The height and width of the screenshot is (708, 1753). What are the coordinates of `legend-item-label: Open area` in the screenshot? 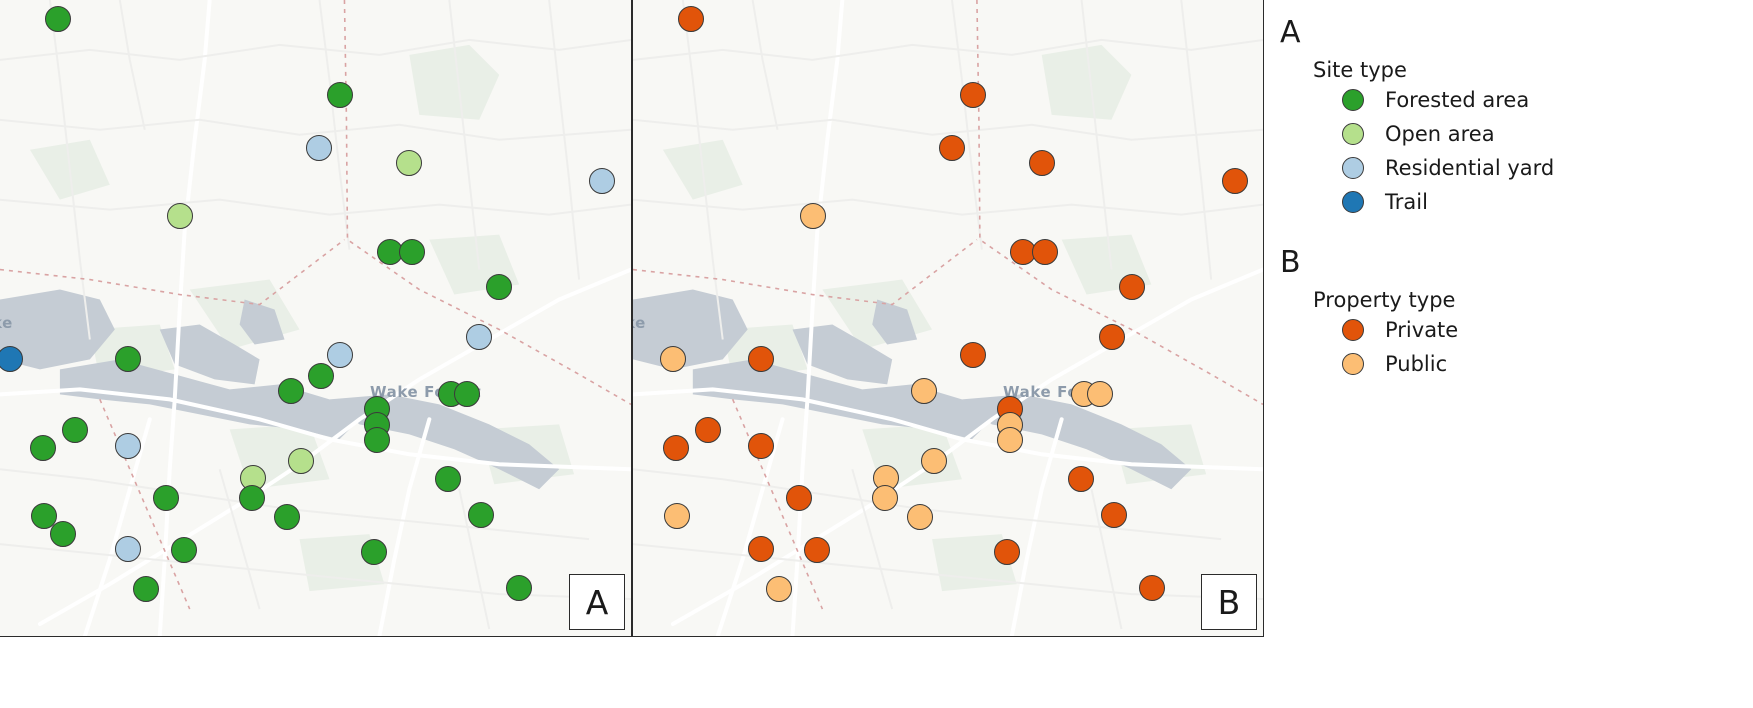 It's located at (1440, 134).